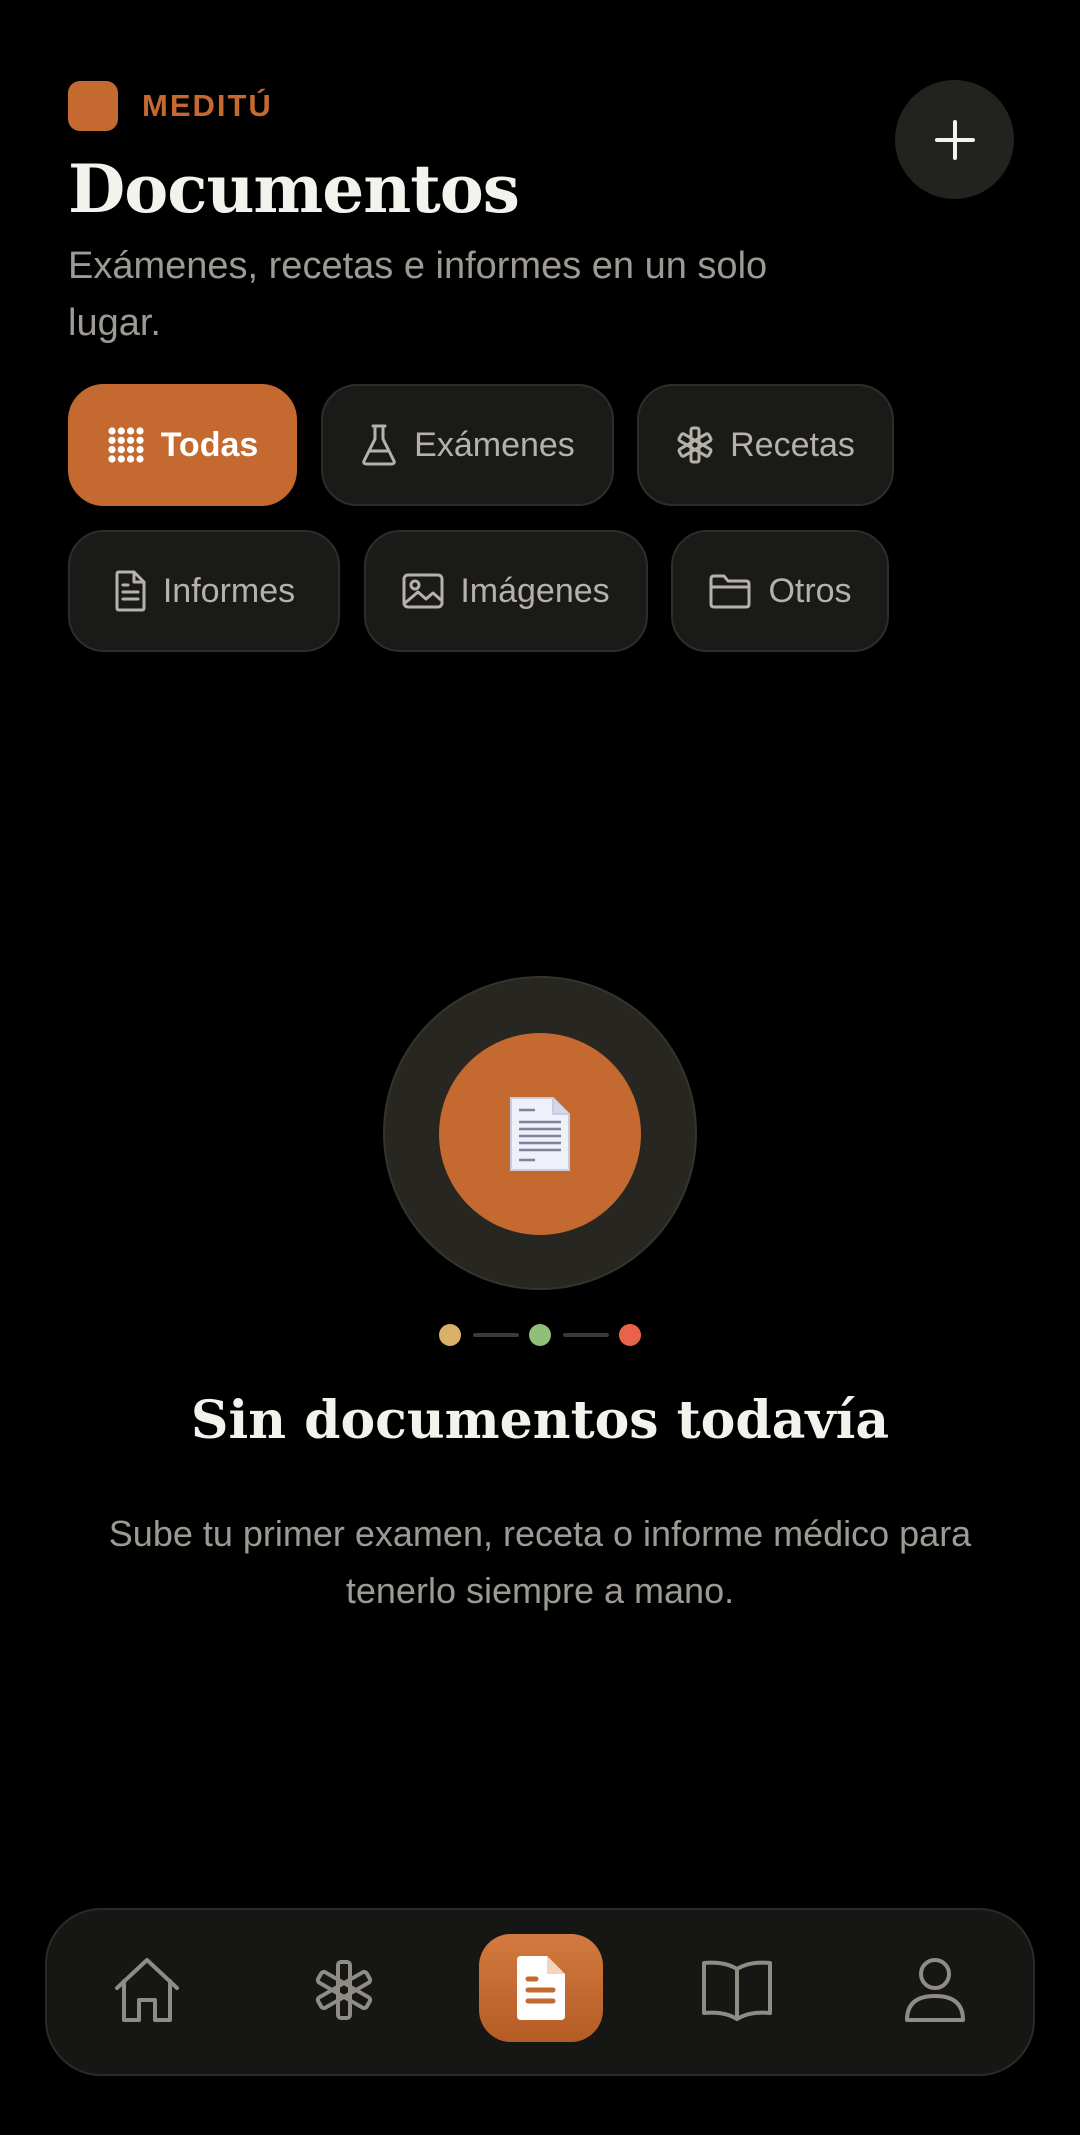 Image resolution: width=1080 pixels, height=2135 pixels. Describe the element at coordinates (93, 106) in the screenshot. I see `brand-logo` at that location.